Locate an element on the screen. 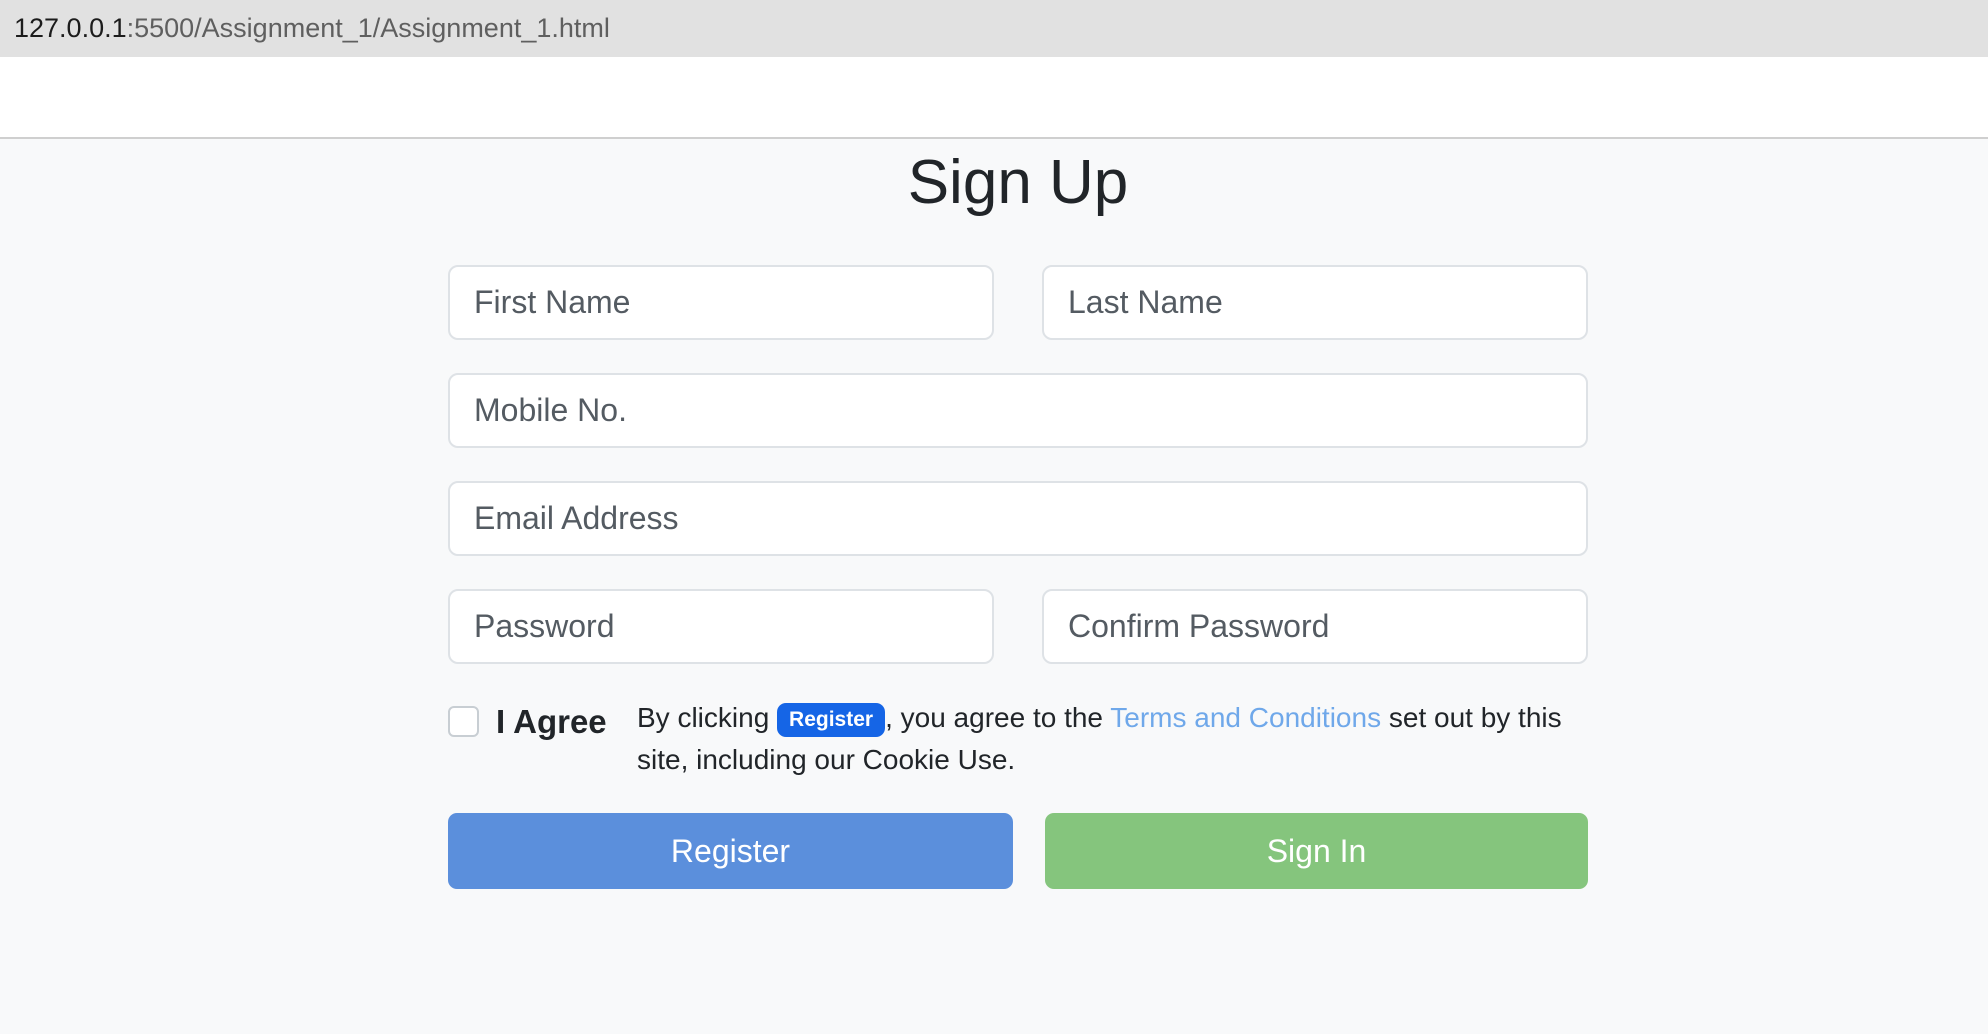 The width and height of the screenshot is (1988, 1034). register-badge: Register is located at coordinates (831, 720).